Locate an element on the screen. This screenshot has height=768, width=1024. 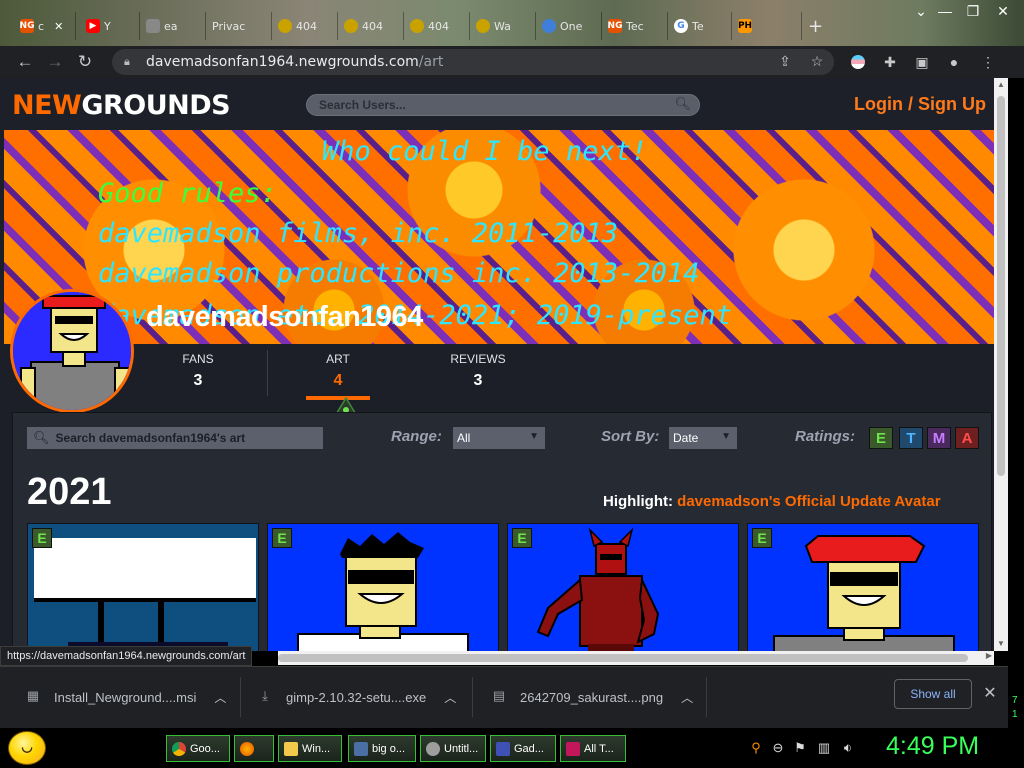
browser-tab: One is located at coordinates (569, 26).